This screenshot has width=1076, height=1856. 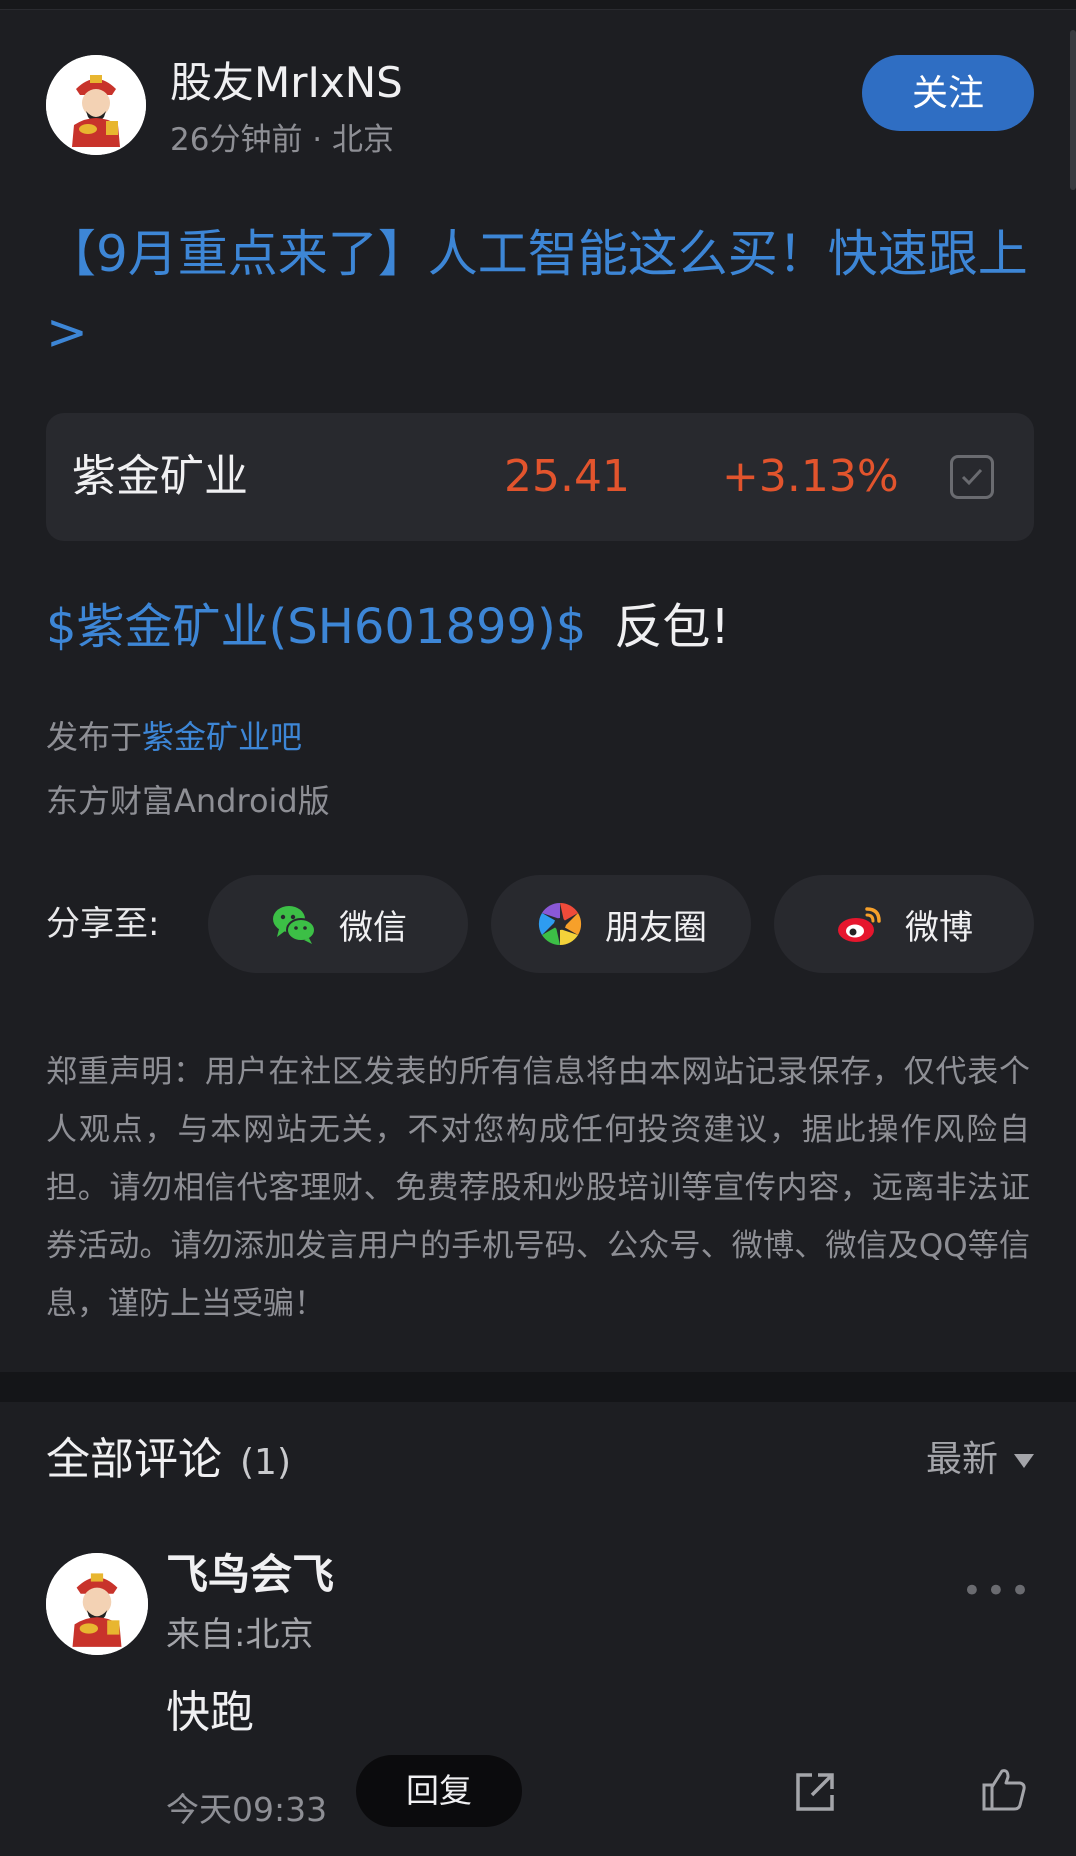 What do you see at coordinates (939, 927) in the screenshot?
I see `share-weibo-label: 微博` at bounding box center [939, 927].